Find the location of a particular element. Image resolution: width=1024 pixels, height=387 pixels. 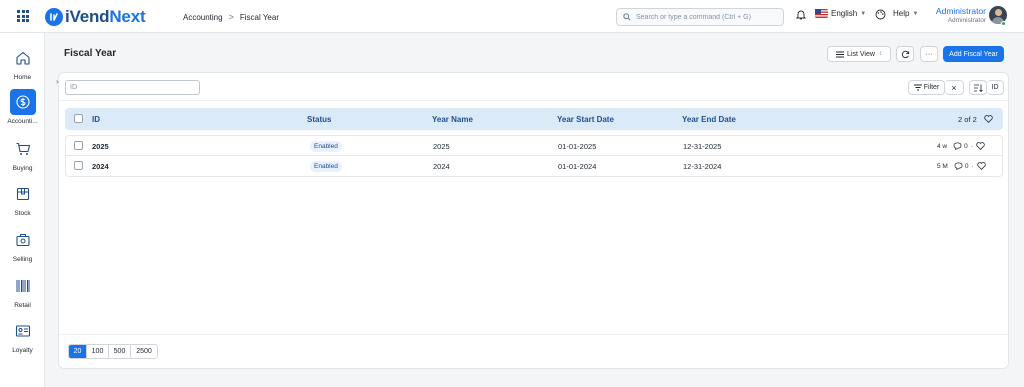

filter-button: Filter is located at coordinates (926, 87).